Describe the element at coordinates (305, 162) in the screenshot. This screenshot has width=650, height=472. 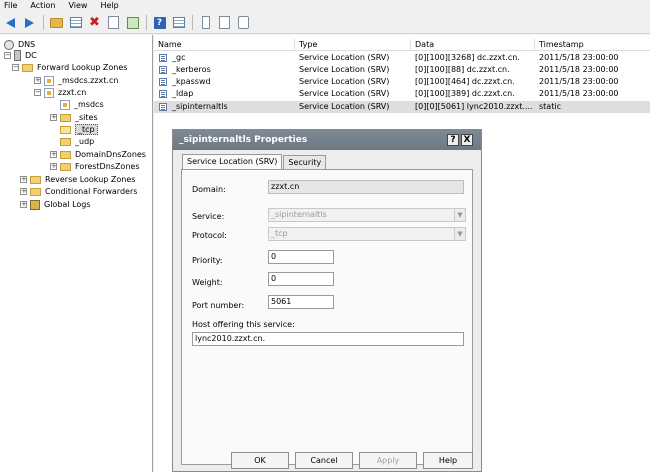
I see `tab-security: Security` at that location.